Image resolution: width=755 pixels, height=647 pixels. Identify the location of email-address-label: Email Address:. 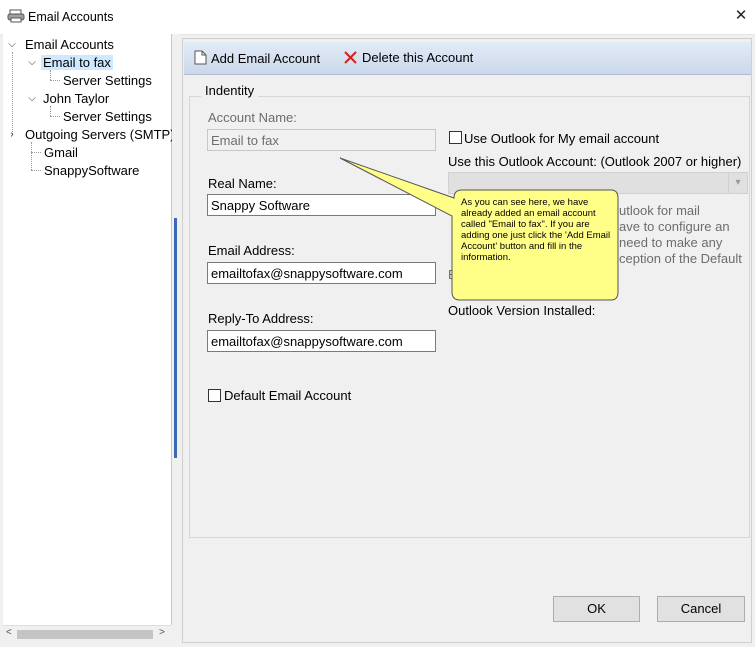
(251, 250).